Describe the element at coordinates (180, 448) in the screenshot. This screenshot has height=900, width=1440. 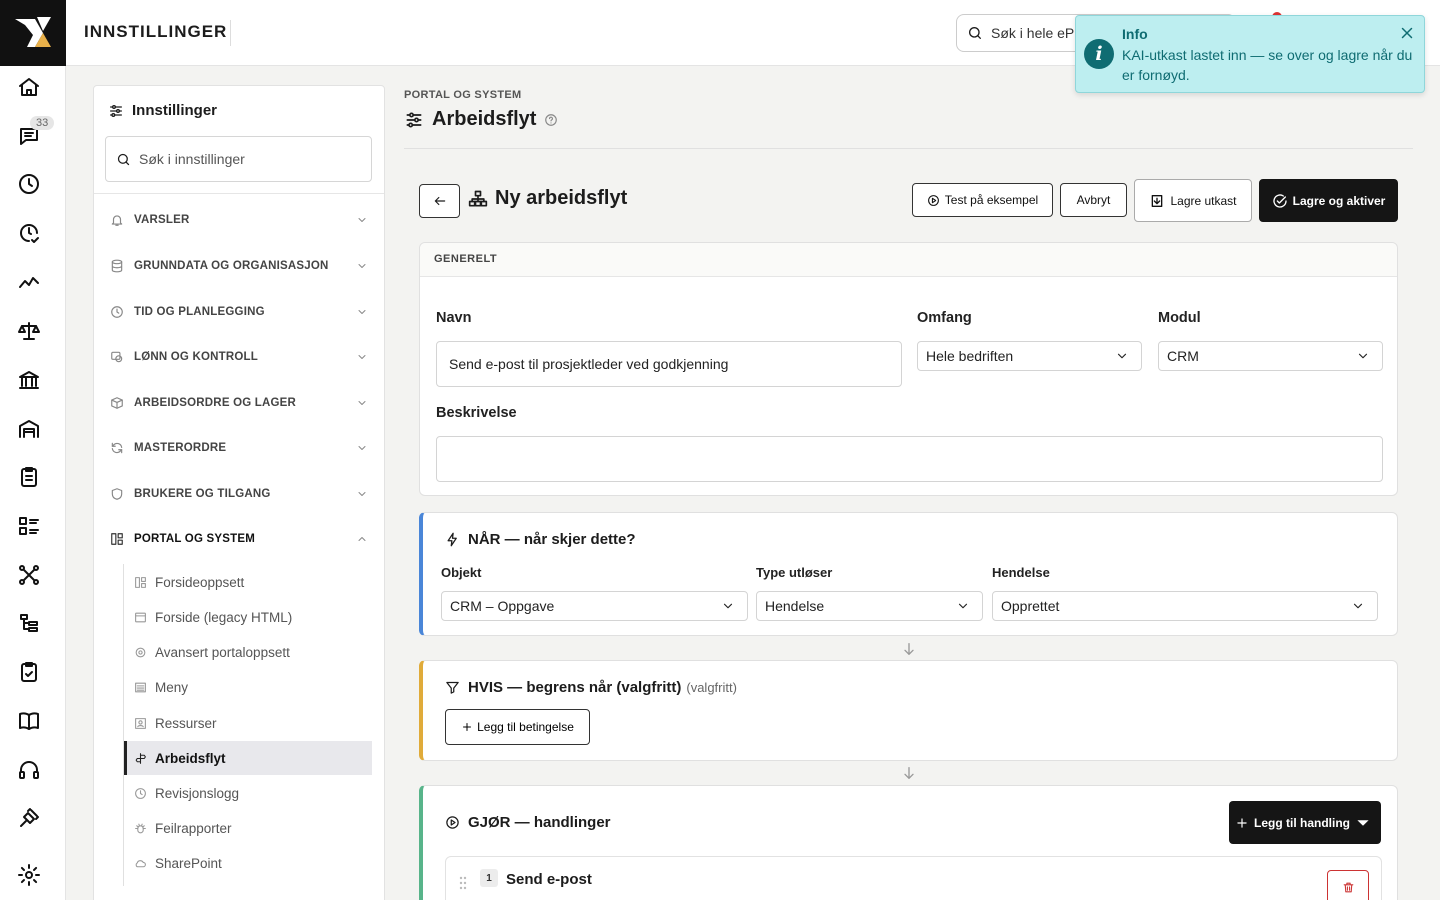
I see `section-label: MASTERORDRE` at that location.